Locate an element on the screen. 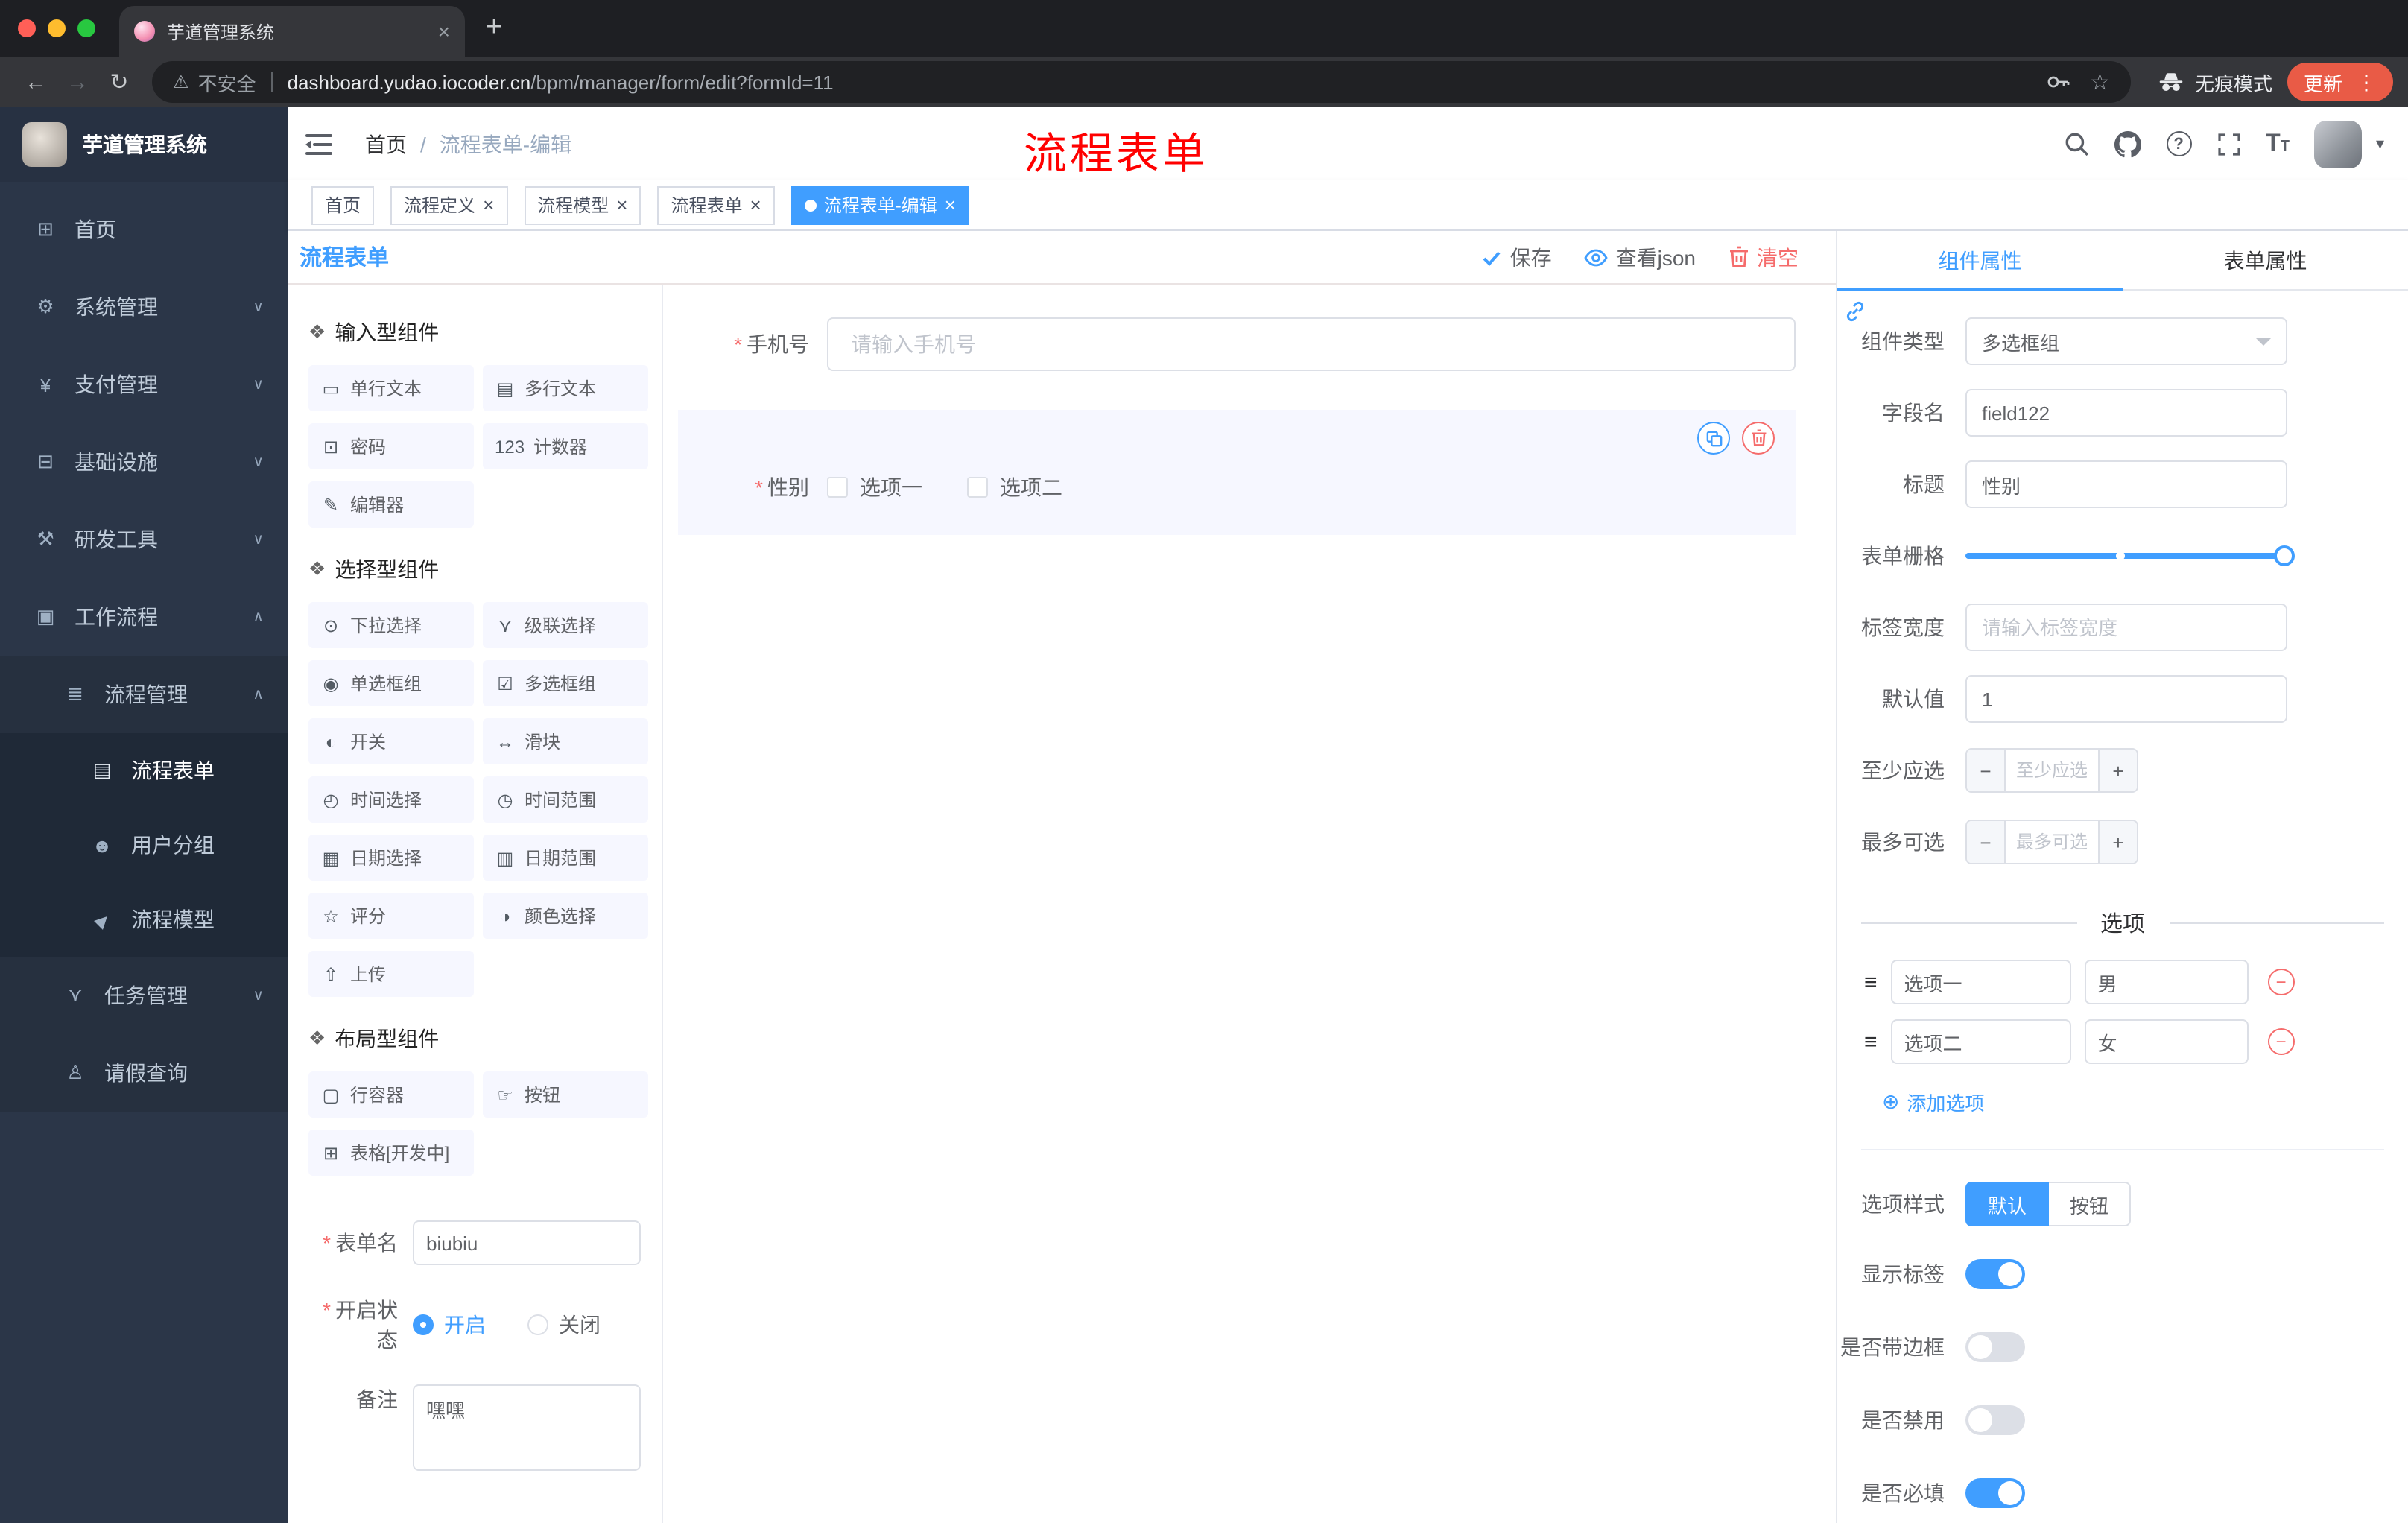 The width and height of the screenshot is (2408, 1523). browser-menu-icon: ⋮ is located at coordinates (2366, 82).